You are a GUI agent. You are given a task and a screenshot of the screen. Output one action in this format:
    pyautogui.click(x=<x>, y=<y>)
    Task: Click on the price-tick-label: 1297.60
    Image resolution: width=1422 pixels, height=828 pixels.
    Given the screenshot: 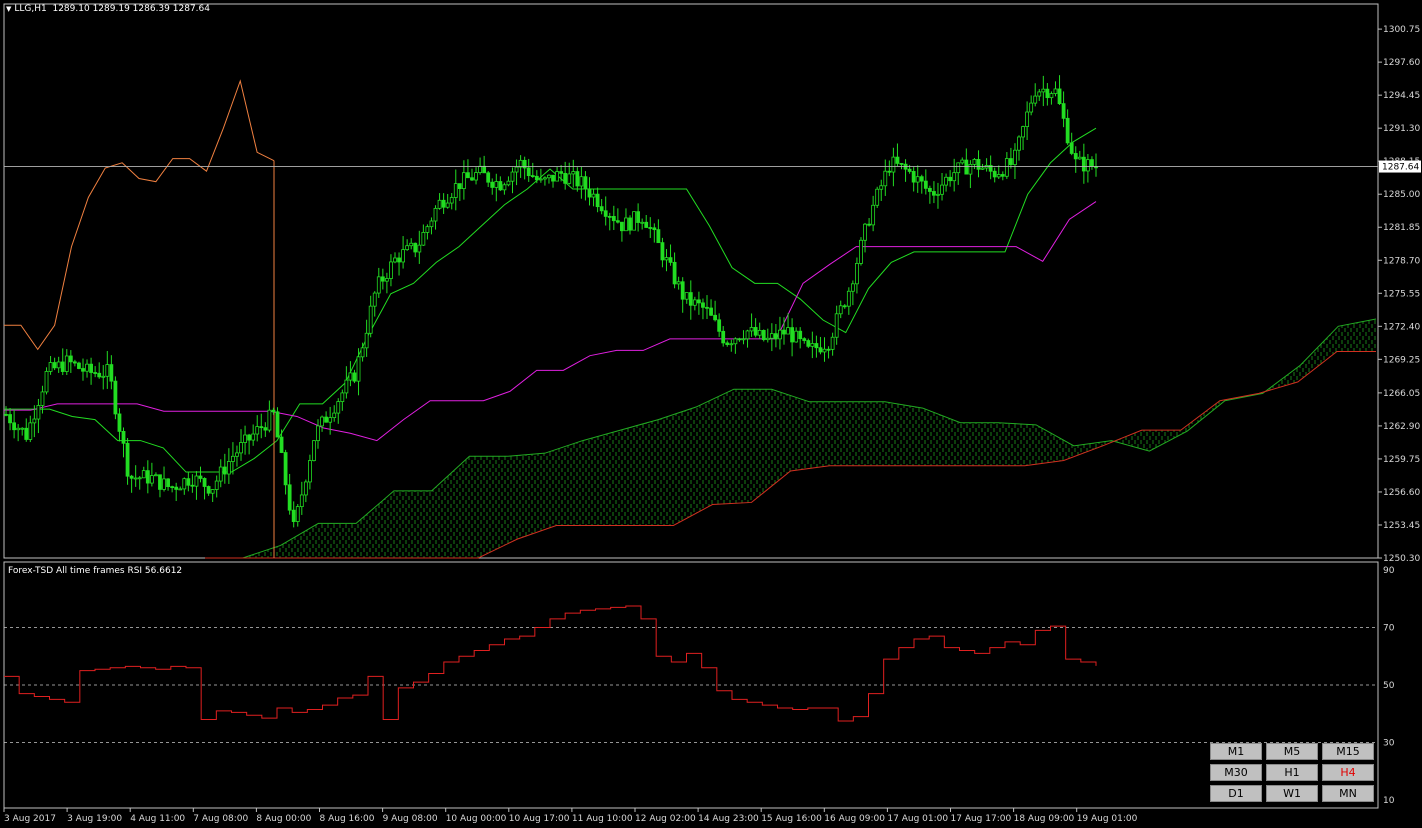 What is the action you would take?
    pyautogui.click(x=1401, y=63)
    